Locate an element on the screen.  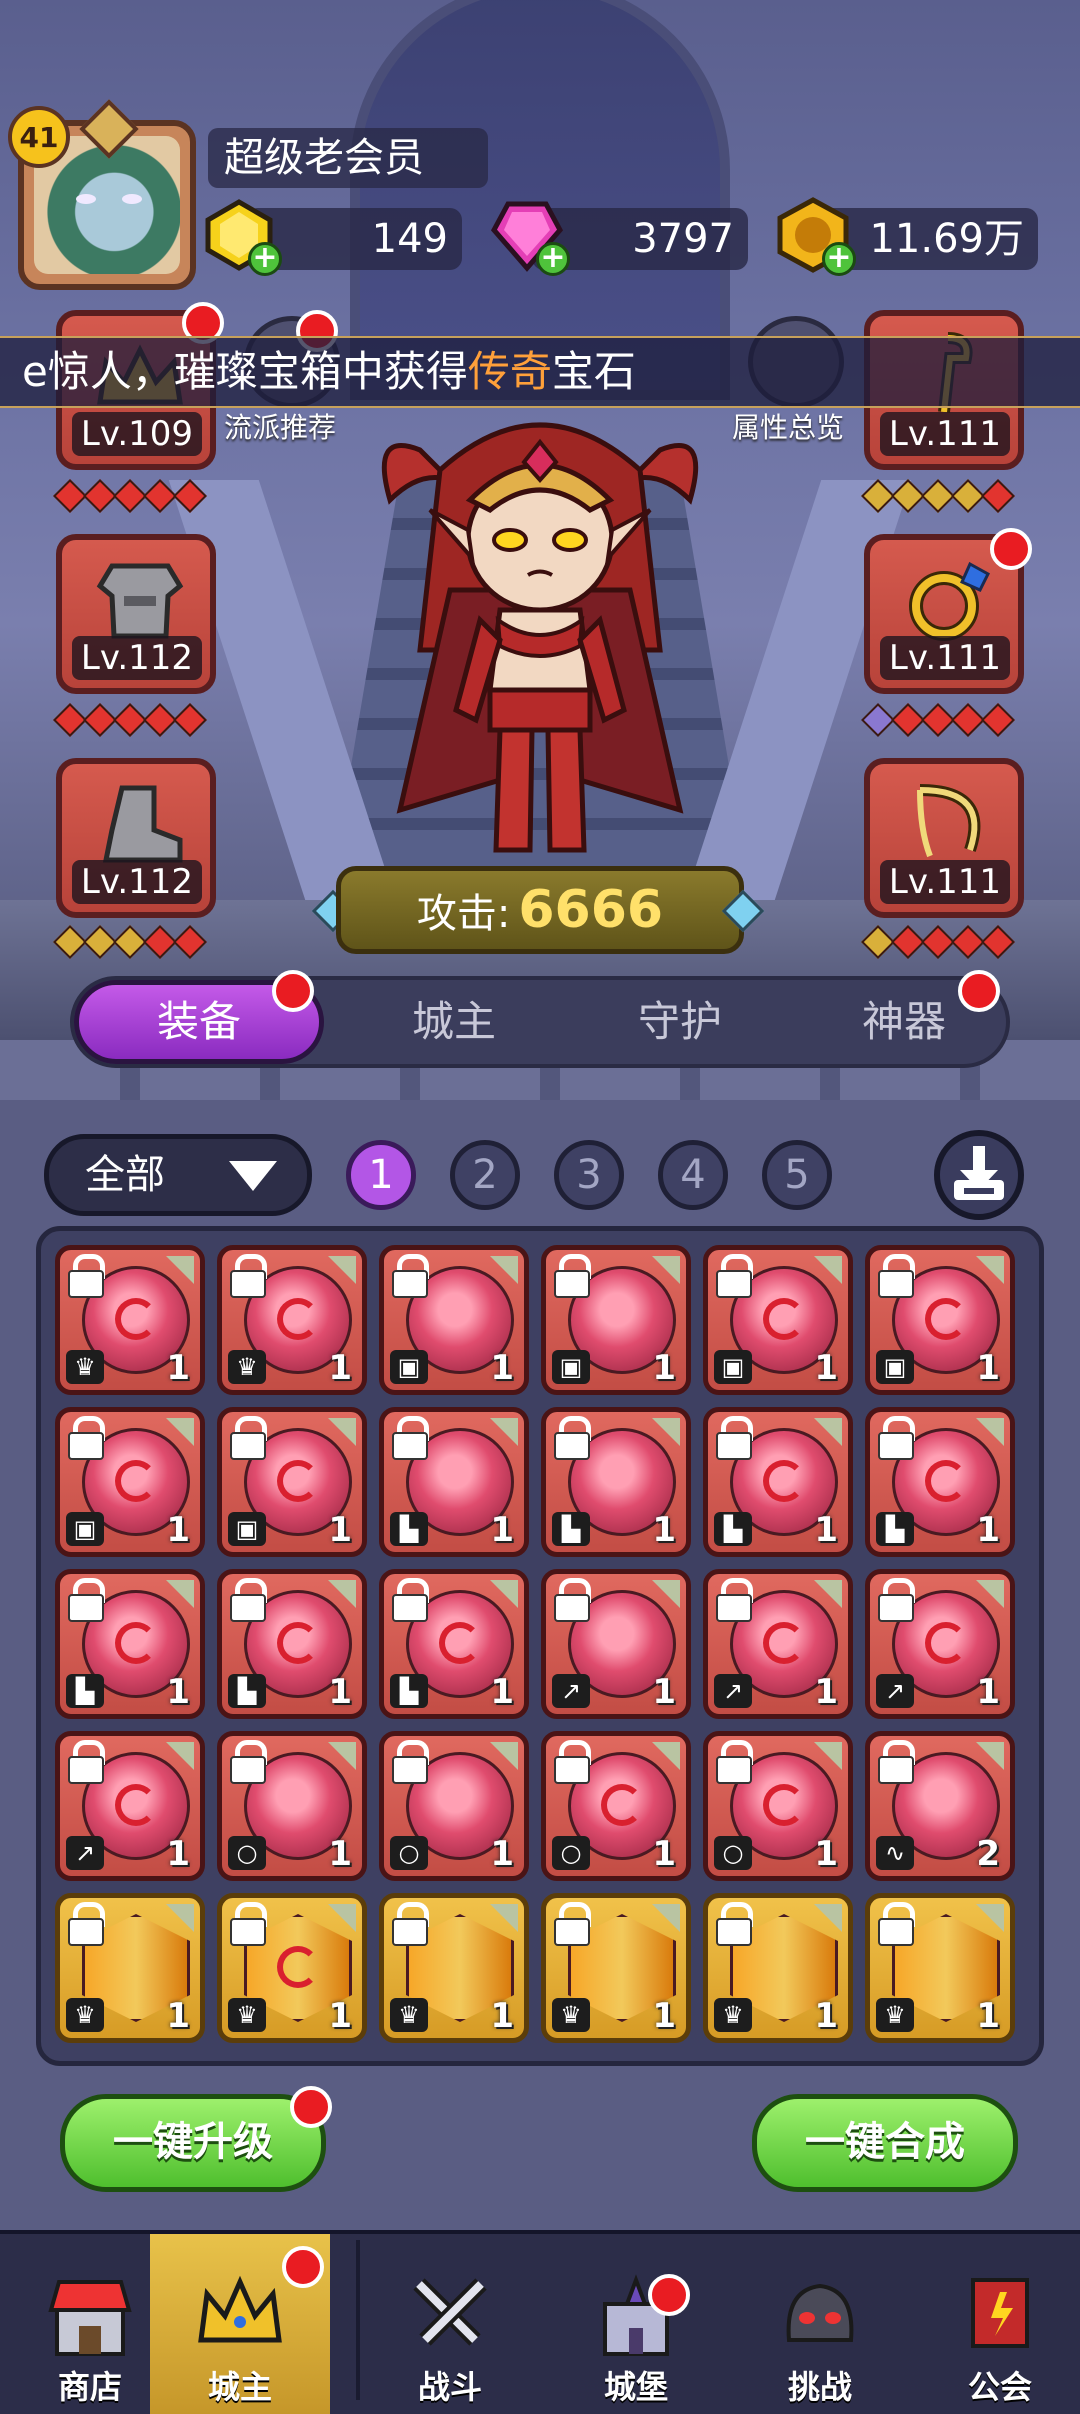
armor-icon is located at coordinates (140, 601).